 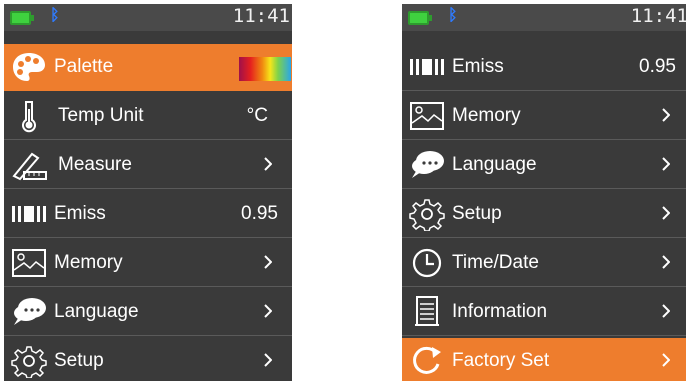 What do you see at coordinates (148, 165) in the screenshot?
I see `menu-item-measure: Measure` at bounding box center [148, 165].